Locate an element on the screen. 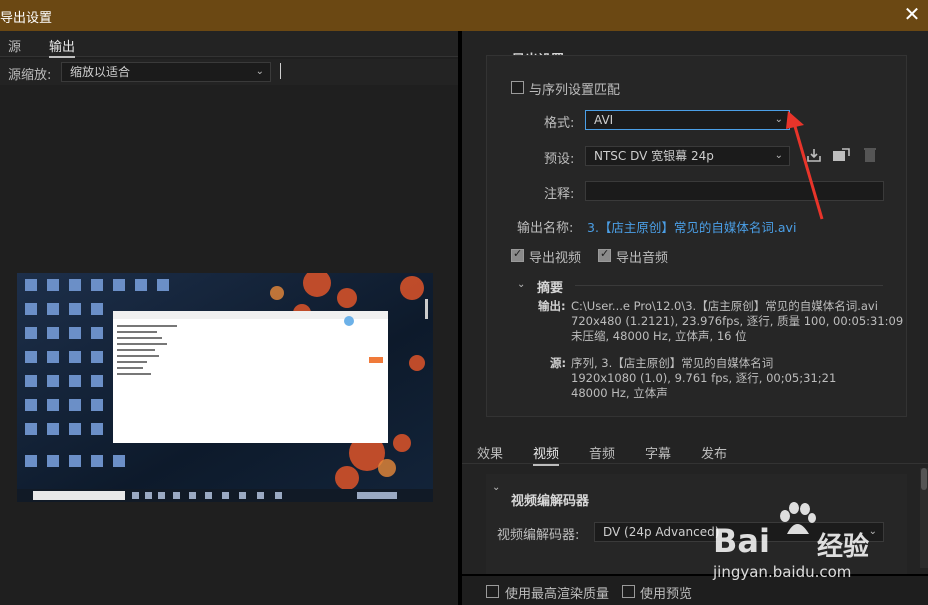 This screenshot has width=928, height=605. source-scale-dropdown: 缩放以适合 ⌄ is located at coordinates (166, 72).